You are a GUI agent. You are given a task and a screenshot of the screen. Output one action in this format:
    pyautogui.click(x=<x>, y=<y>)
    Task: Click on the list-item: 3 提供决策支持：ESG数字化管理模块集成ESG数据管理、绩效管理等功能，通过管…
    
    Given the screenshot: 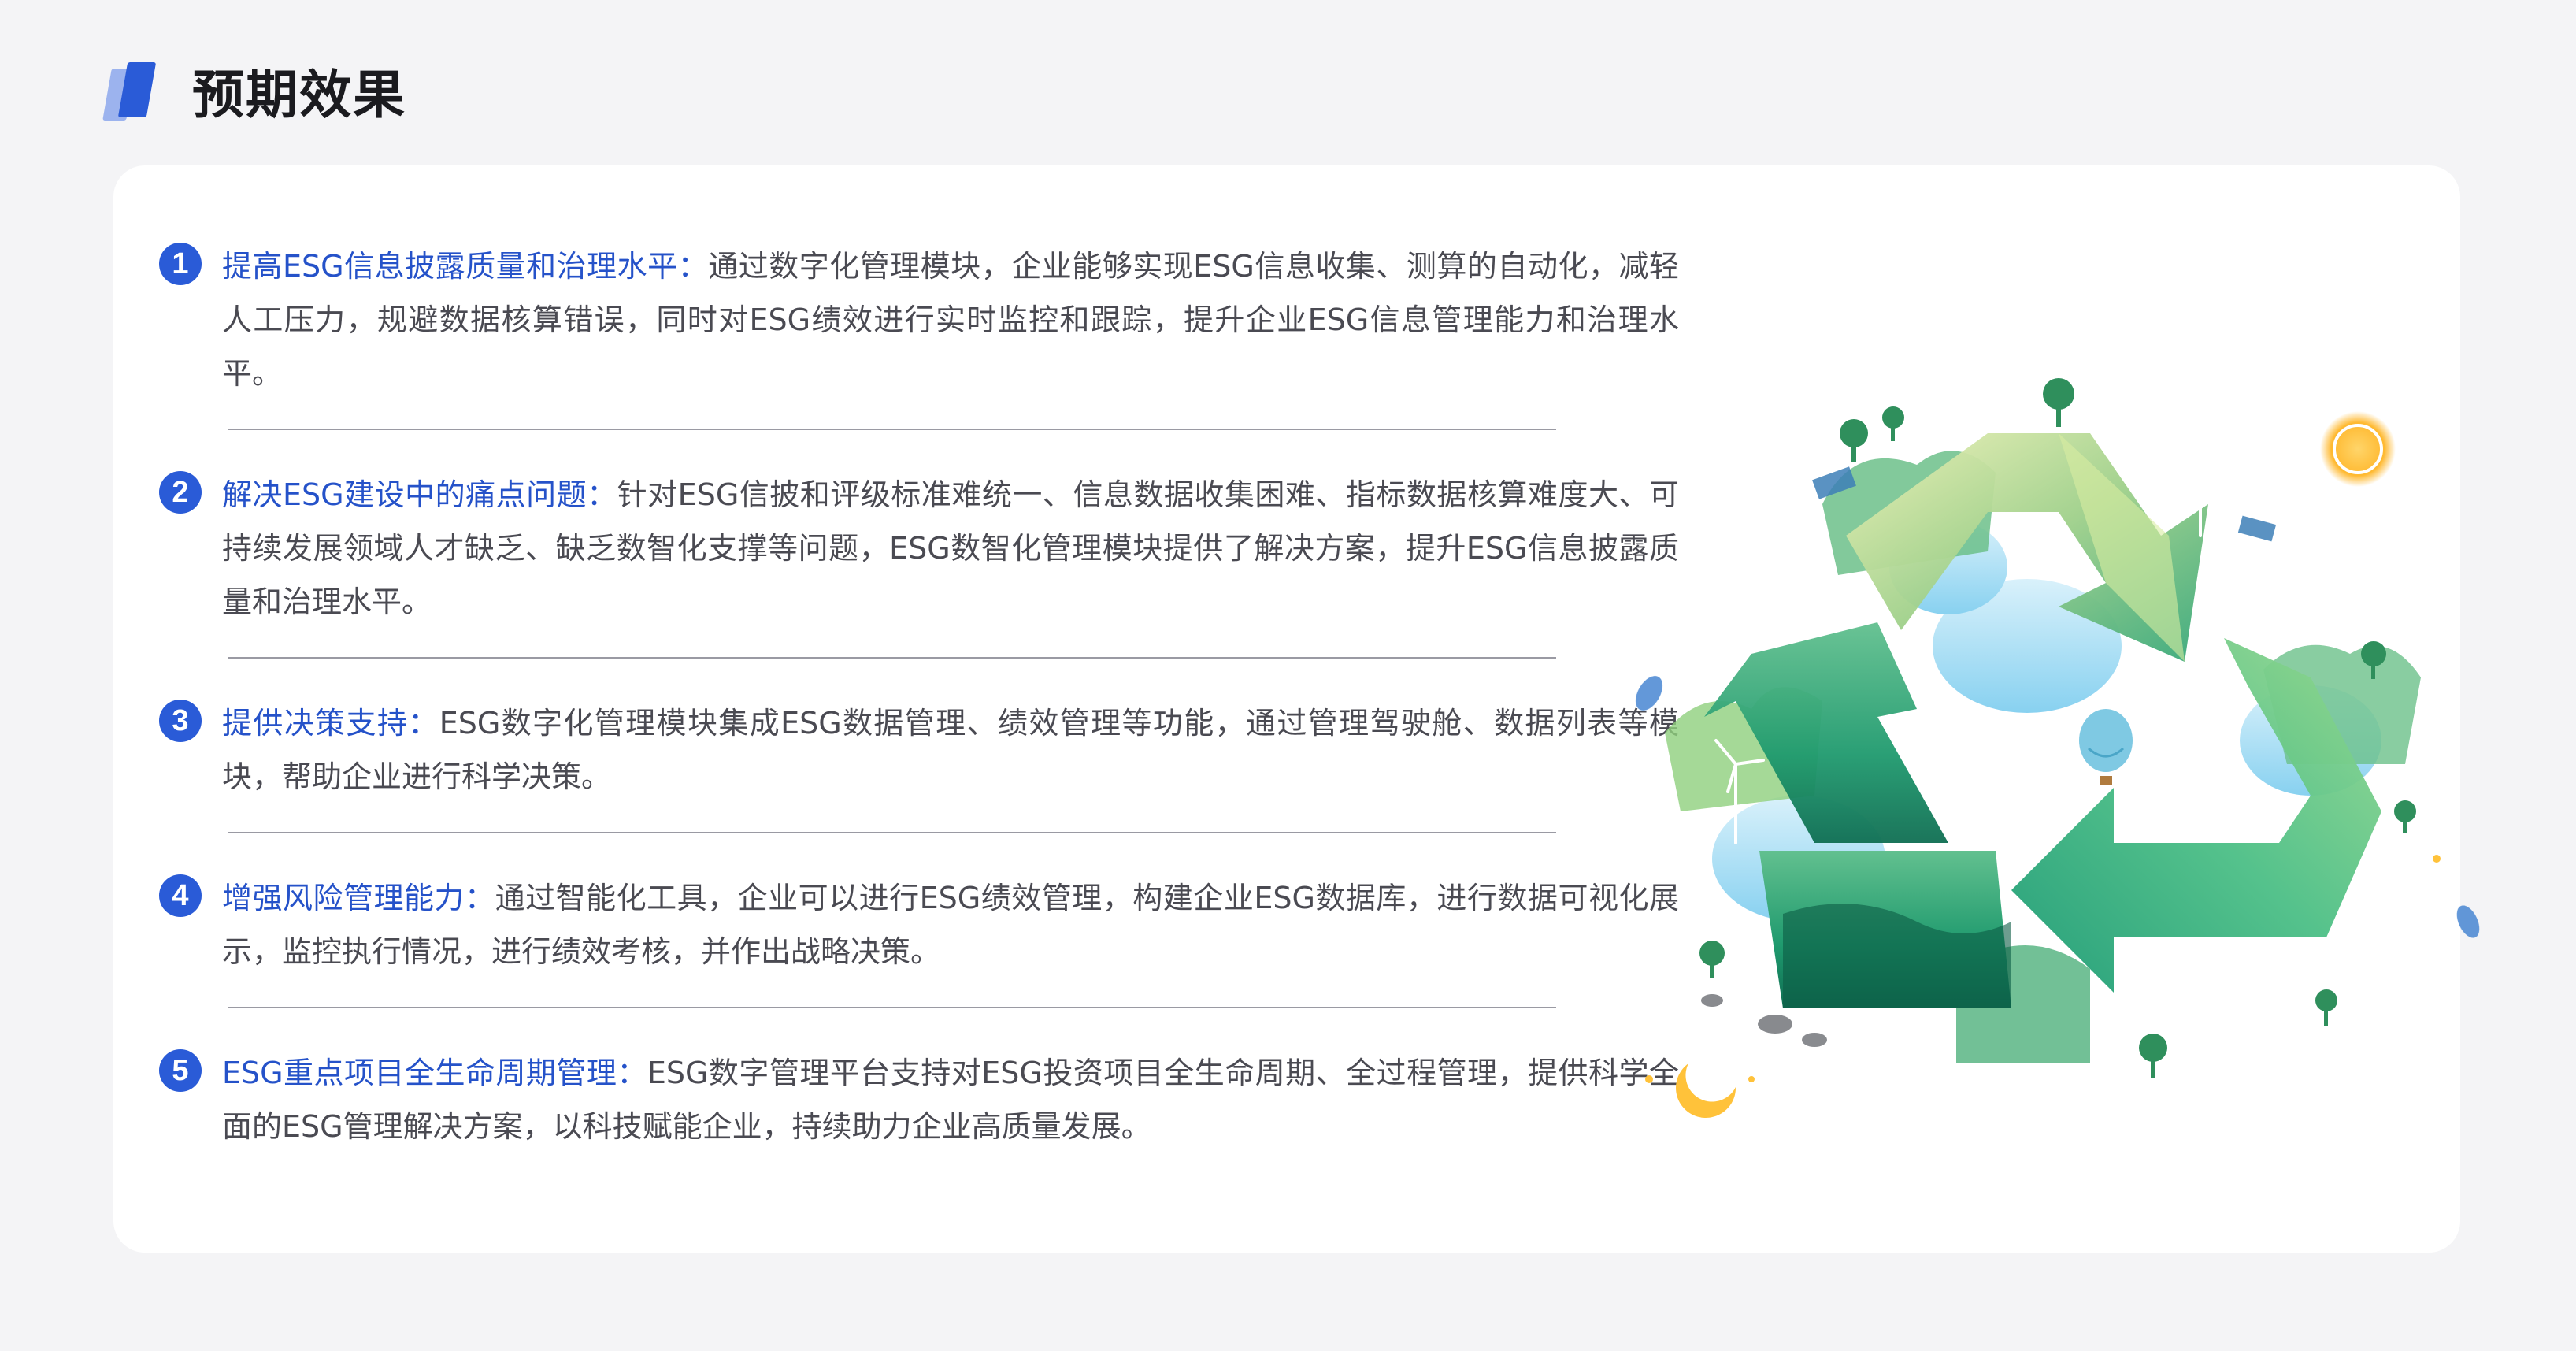 What is the action you would take?
    pyautogui.click(x=919, y=750)
    